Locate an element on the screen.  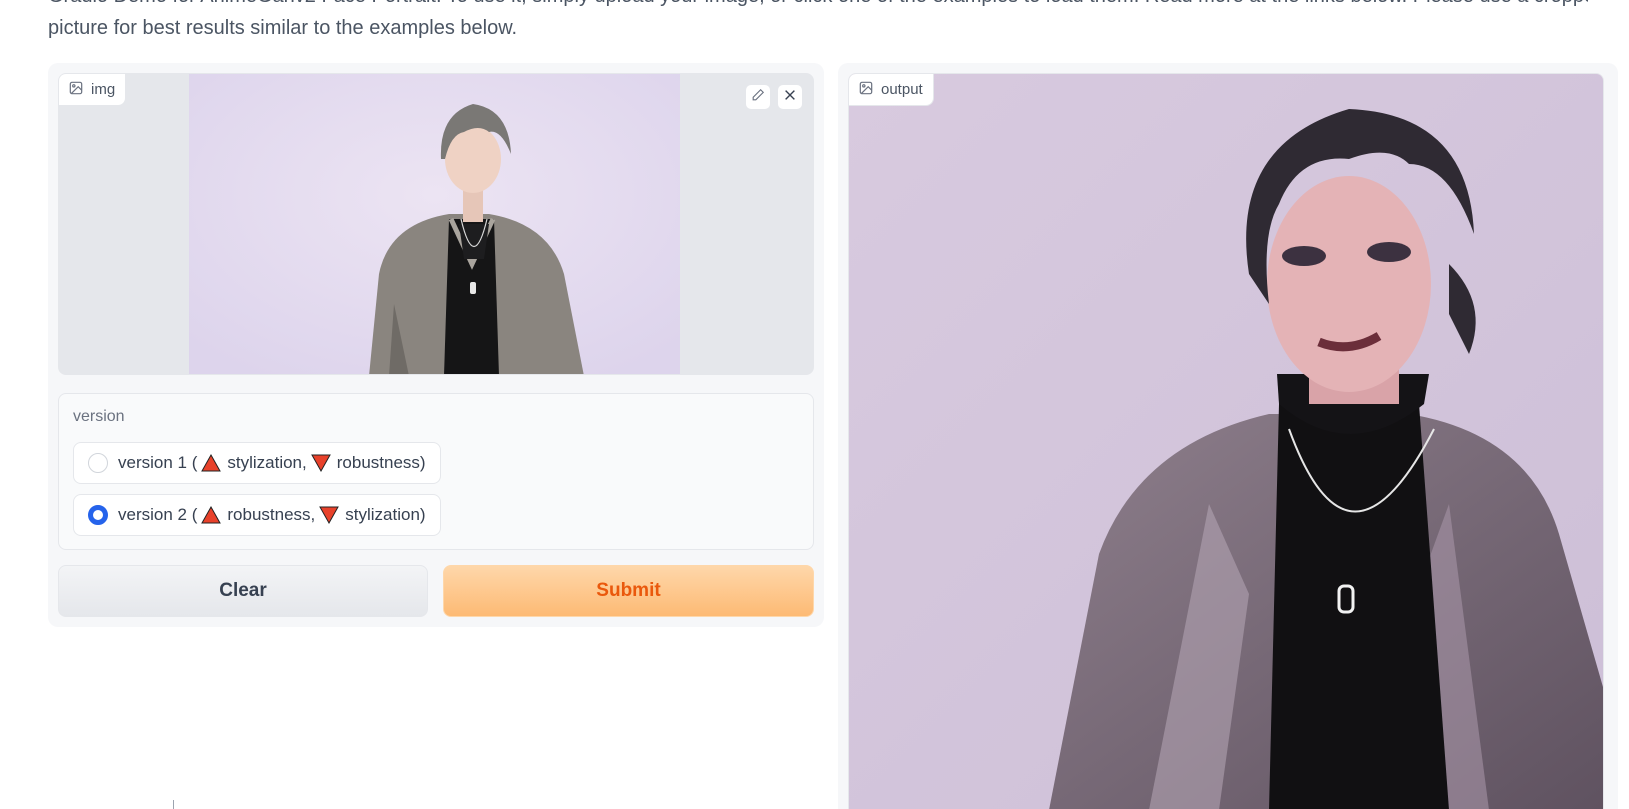
image-tools is located at coordinates (774, 97).